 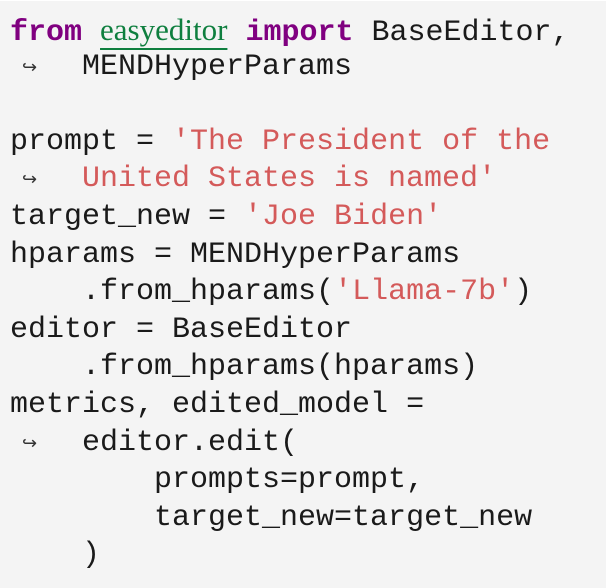 What do you see at coordinates (181, 329) in the screenshot?
I see `code-token: editor = BaseEditor` at bounding box center [181, 329].